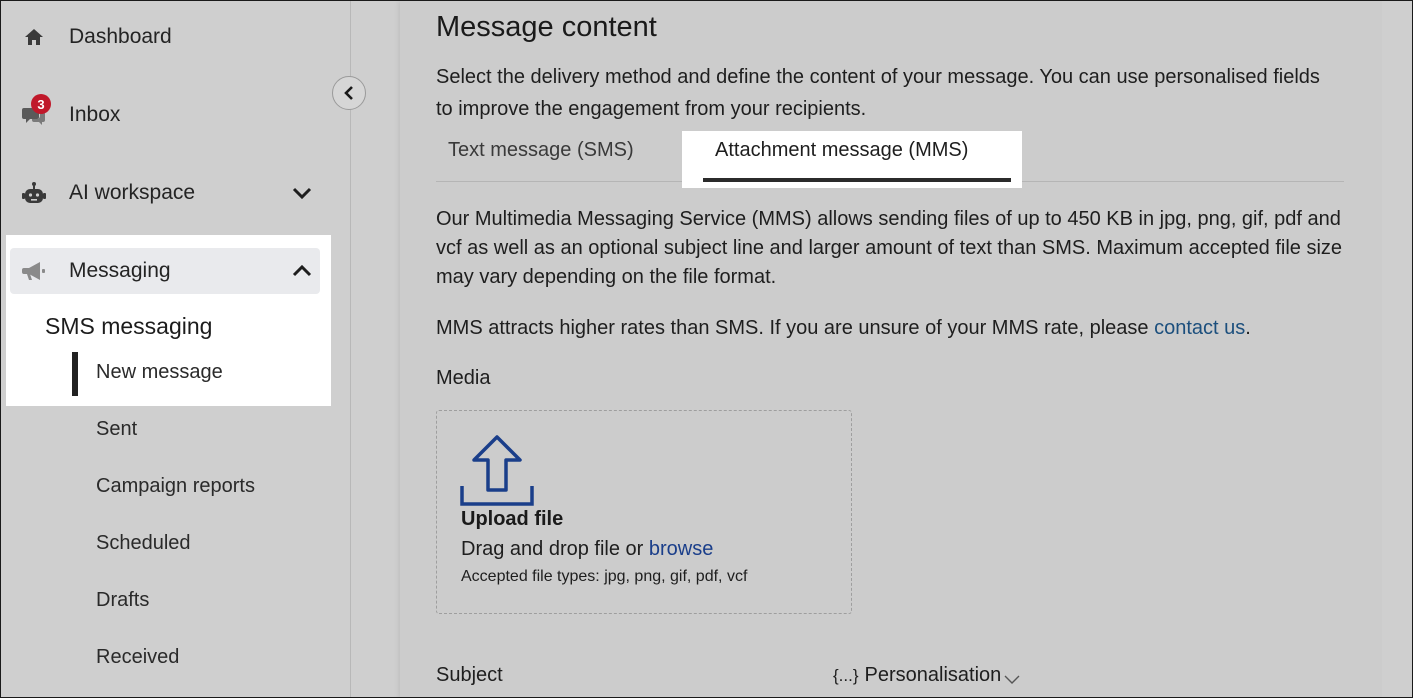 The width and height of the screenshot is (1413, 698). What do you see at coordinates (120, 270) in the screenshot?
I see `sidebar-item-label: Messaging` at bounding box center [120, 270].